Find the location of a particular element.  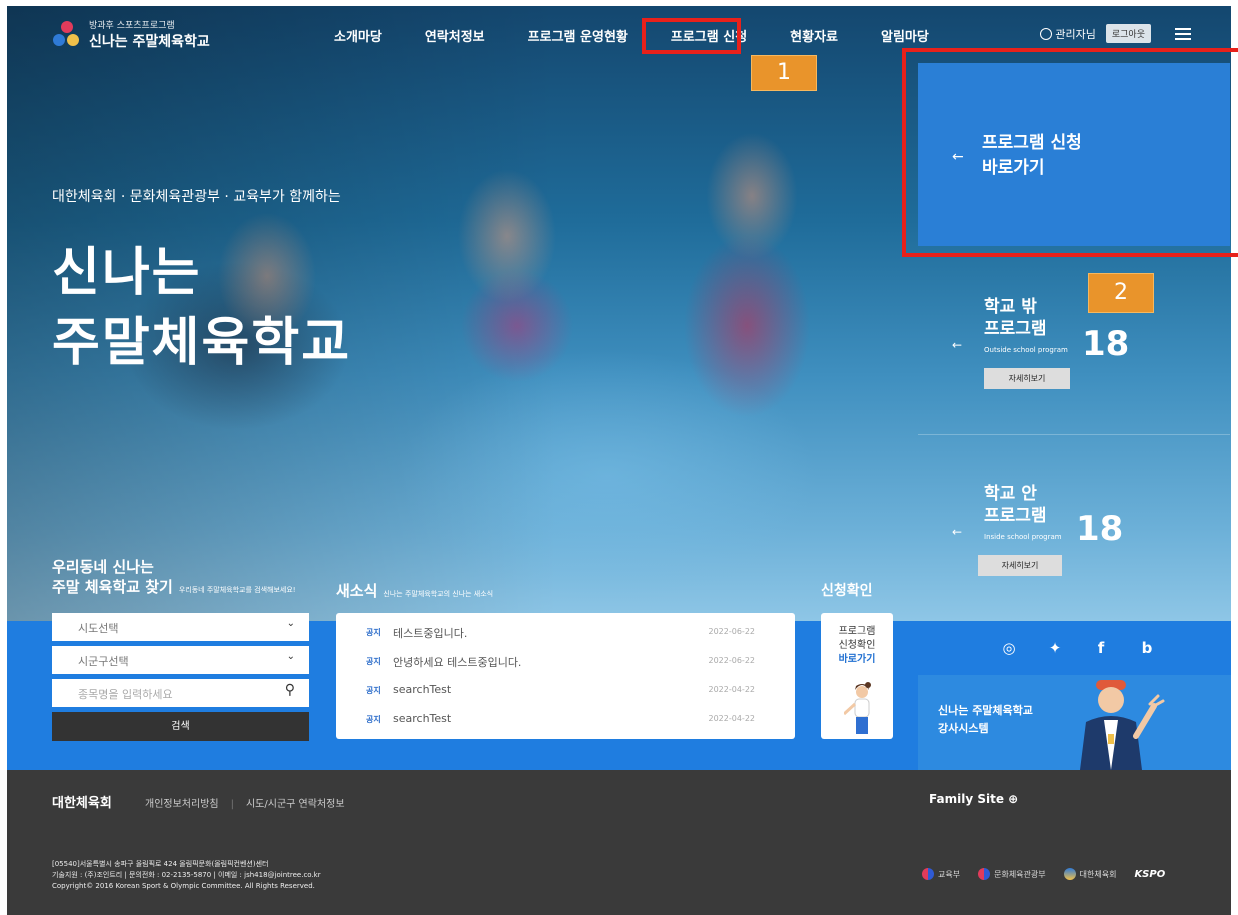

outside-label-line2: 프로그램 is located at coordinates (1015, 329).